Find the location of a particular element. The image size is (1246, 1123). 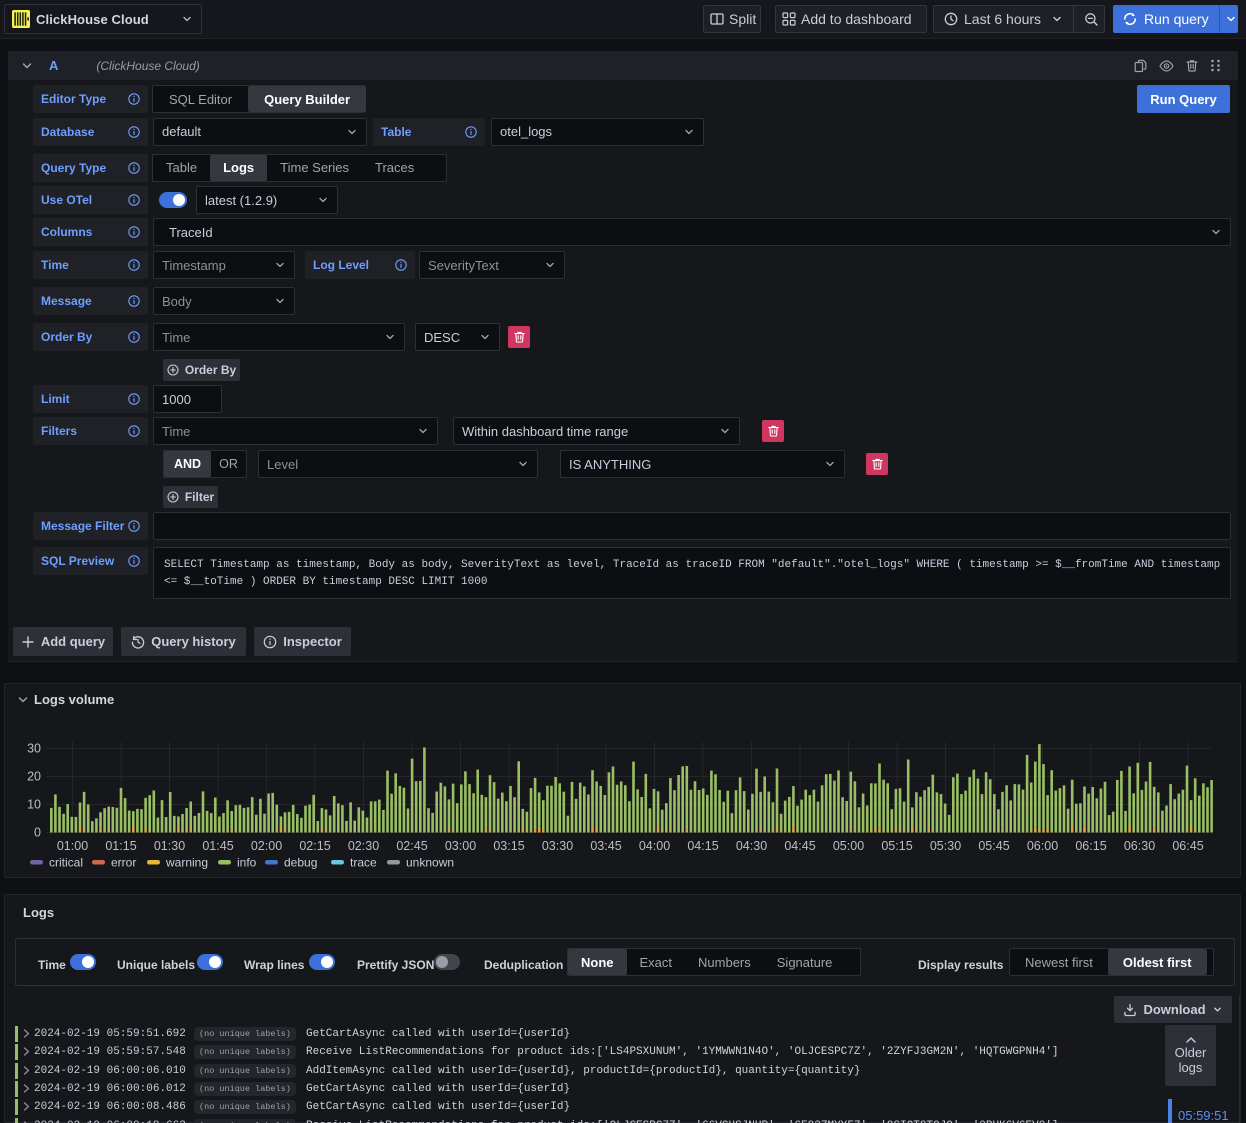

svg-text: 04:15 is located at coordinates (702, 846).